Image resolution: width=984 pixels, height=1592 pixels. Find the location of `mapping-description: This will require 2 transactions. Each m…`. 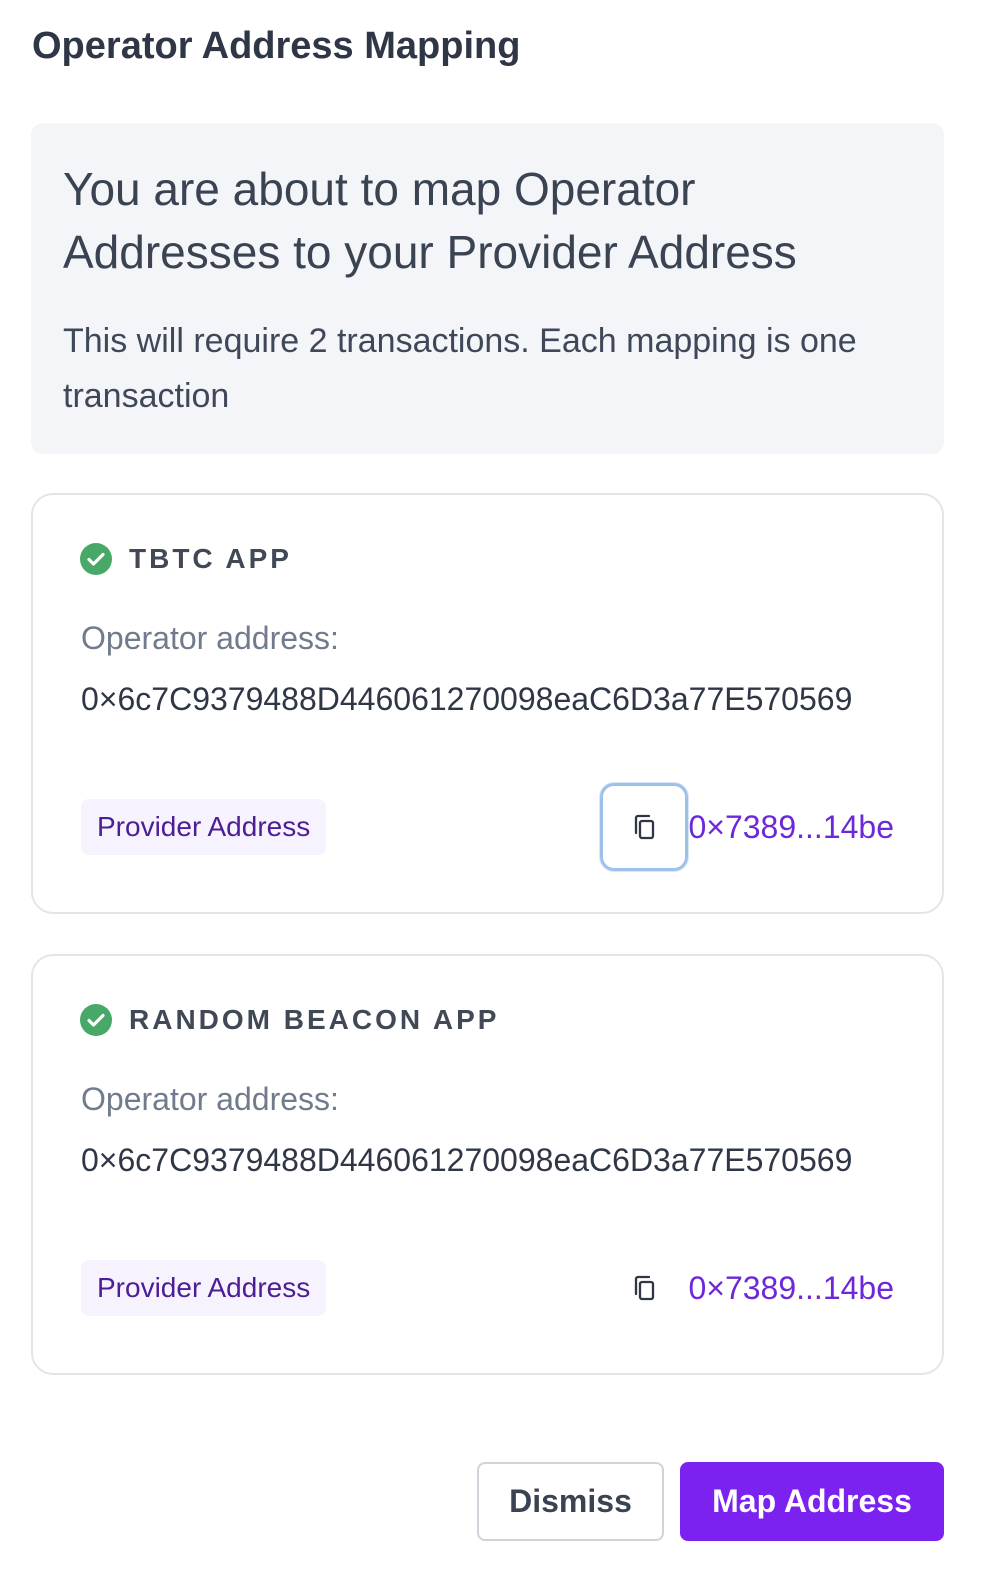

mapping-description: This will require 2 transactions. Each m… is located at coordinates (460, 368).